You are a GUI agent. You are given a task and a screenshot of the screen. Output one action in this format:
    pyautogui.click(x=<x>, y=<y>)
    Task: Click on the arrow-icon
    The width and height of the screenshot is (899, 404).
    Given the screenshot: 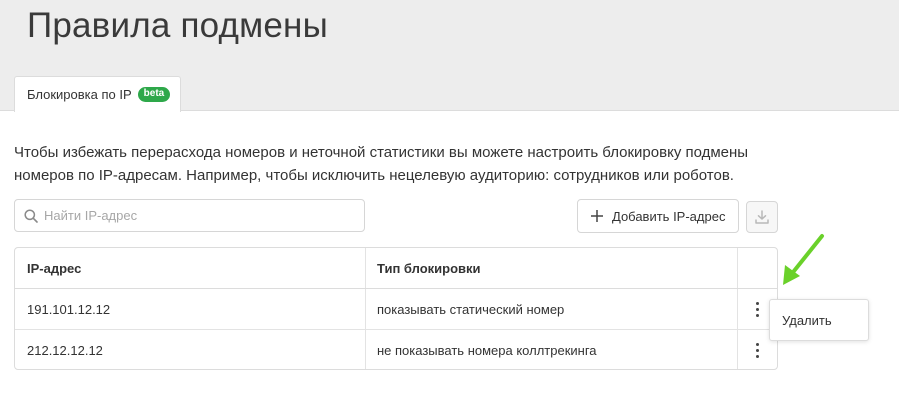 What is the action you would take?
    pyautogui.click(x=803, y=259)
    